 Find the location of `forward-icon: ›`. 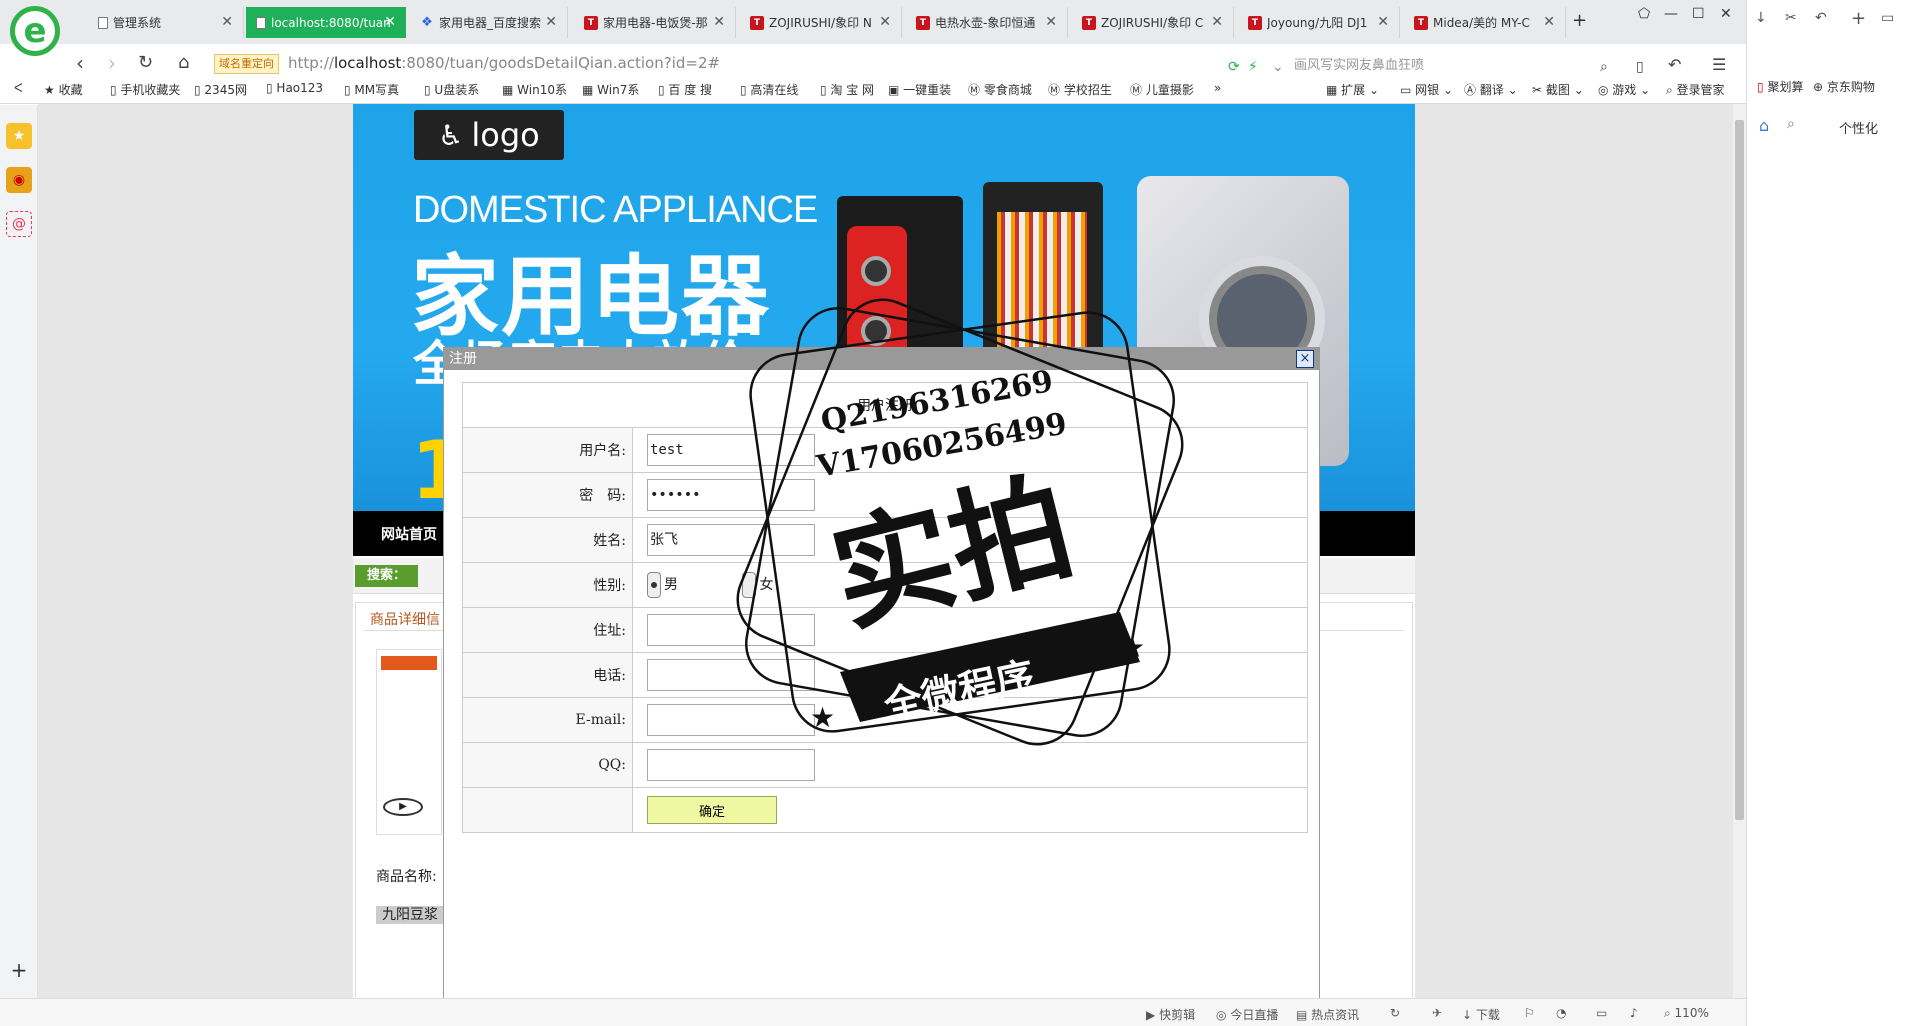

forward-icon: › is located at coordinates (112, 63).